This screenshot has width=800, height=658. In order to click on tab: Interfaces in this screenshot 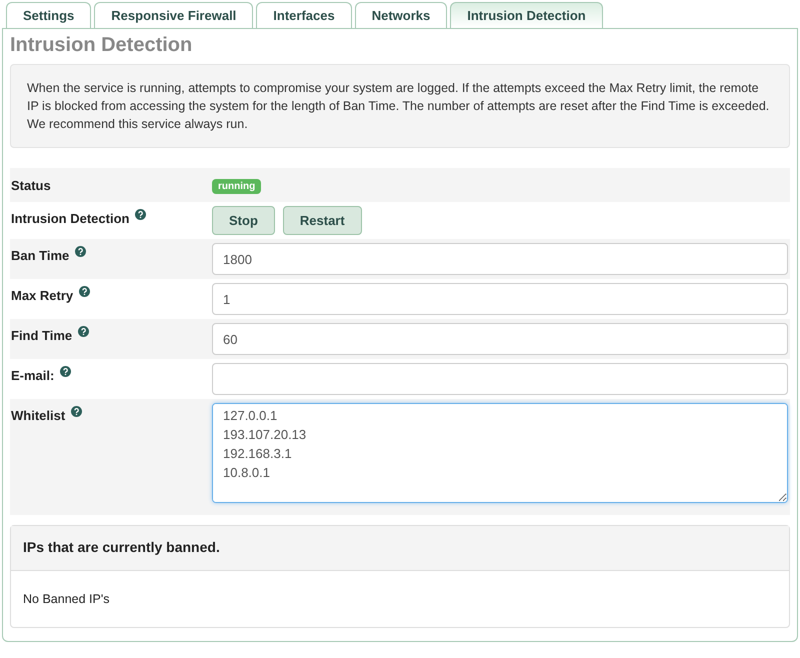, I will do `click(304, 15)`.